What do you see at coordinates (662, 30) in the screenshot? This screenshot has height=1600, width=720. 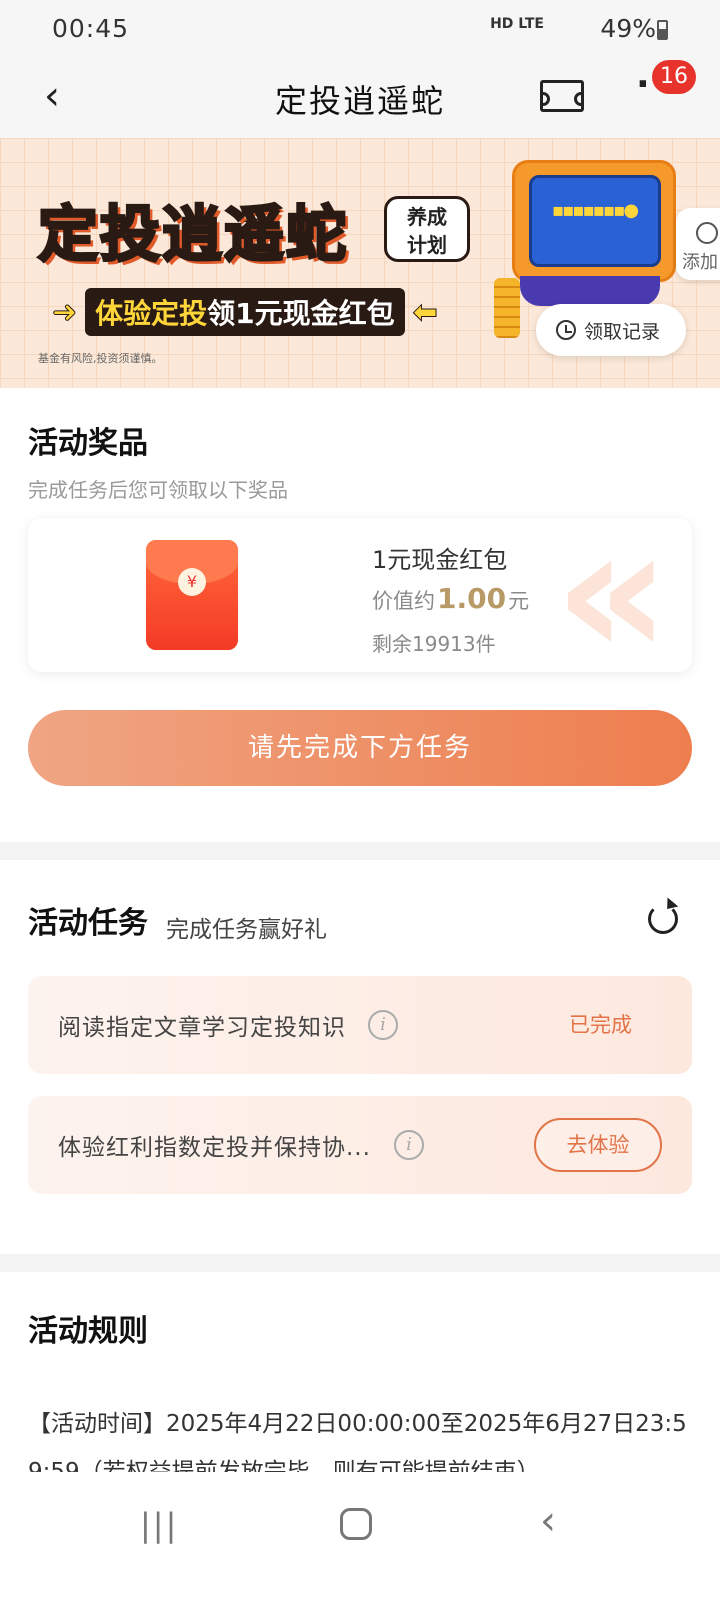 I see `battery-icon` at bounding box center [662, 30].